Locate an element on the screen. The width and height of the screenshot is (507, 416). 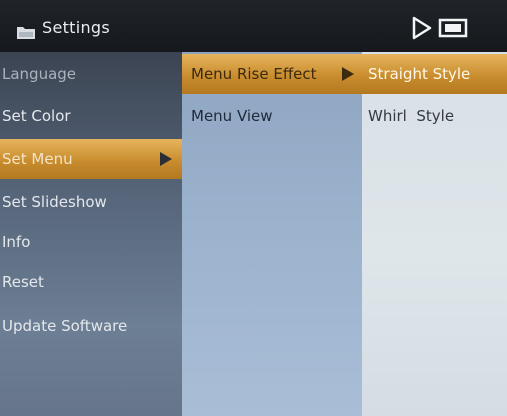
menu-item-label: Reset is located at coordinates (23, 282).